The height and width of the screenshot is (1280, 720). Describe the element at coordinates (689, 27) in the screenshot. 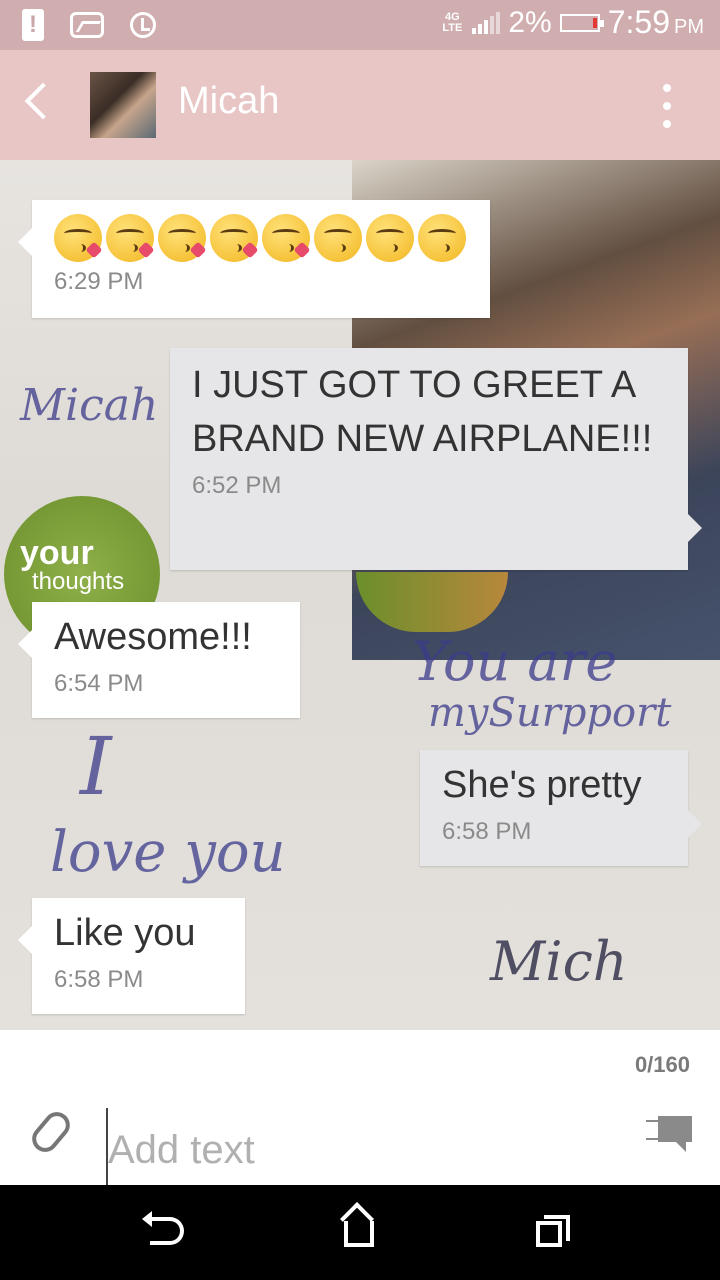

I see `clock-ampm: PM` at that location.